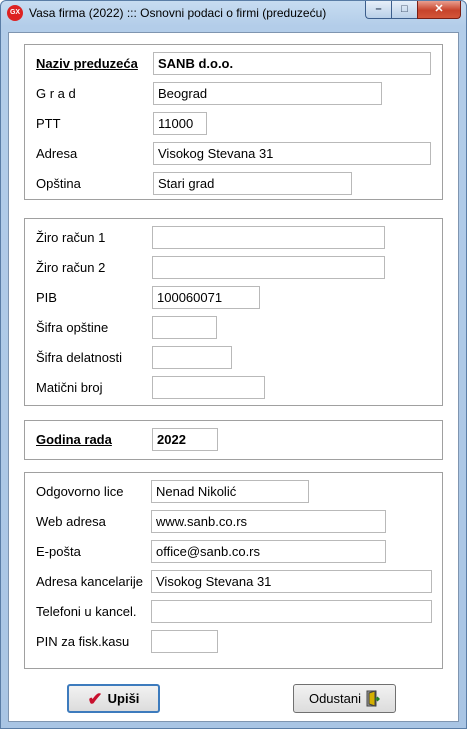  Describe the element at coordinates (72, 327) in the screenshot. I see `municipality-code-label: Šifra opštine` at that location.